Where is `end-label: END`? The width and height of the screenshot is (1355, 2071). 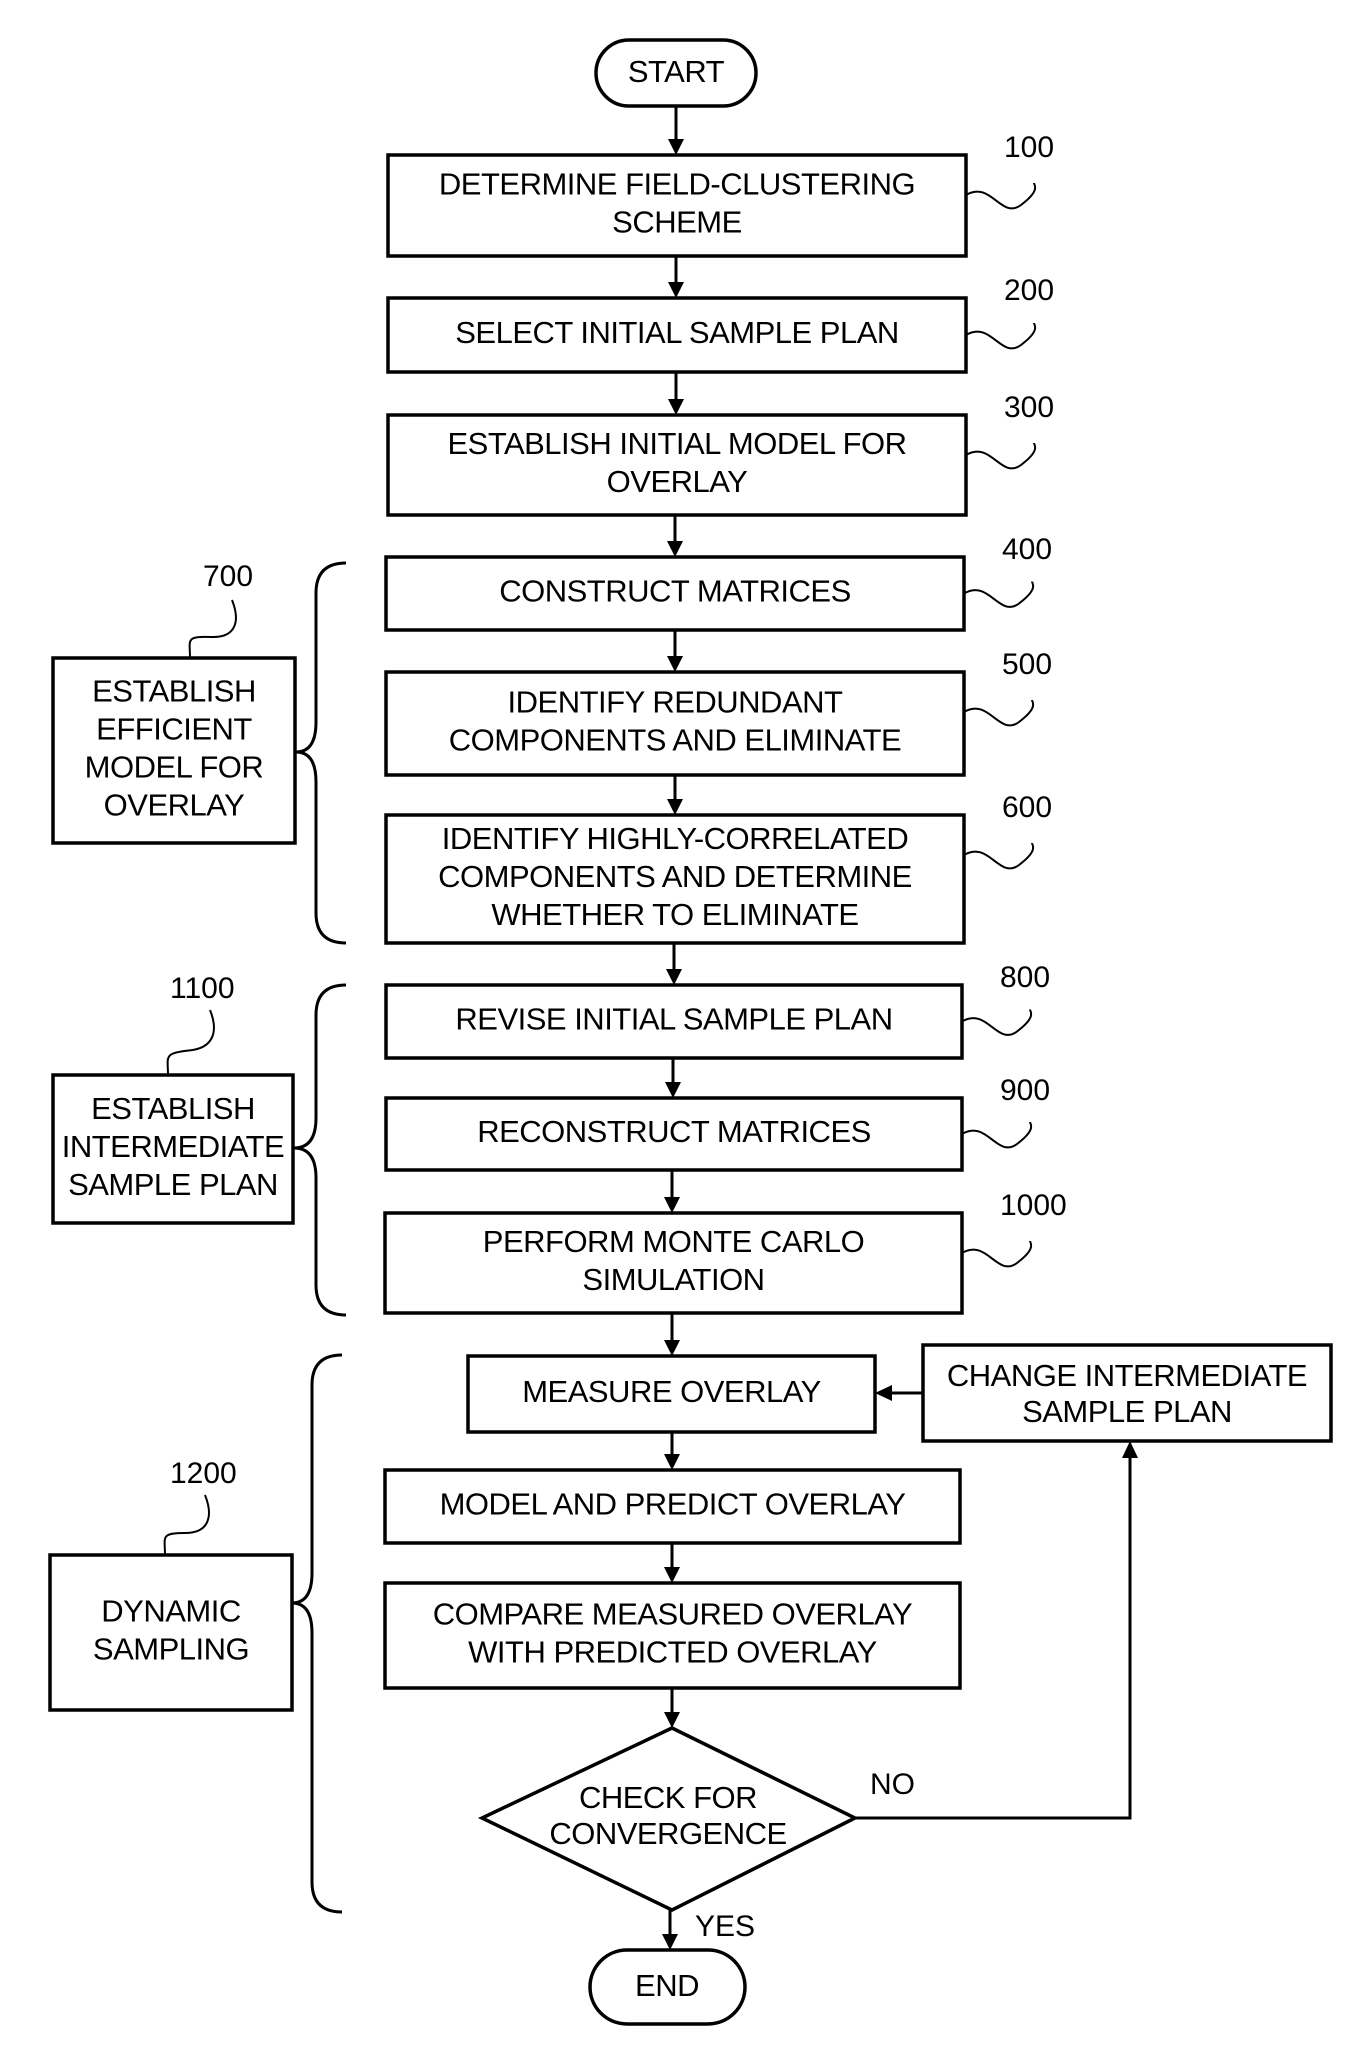 end-label: END is located at coordinates (667, 1985).